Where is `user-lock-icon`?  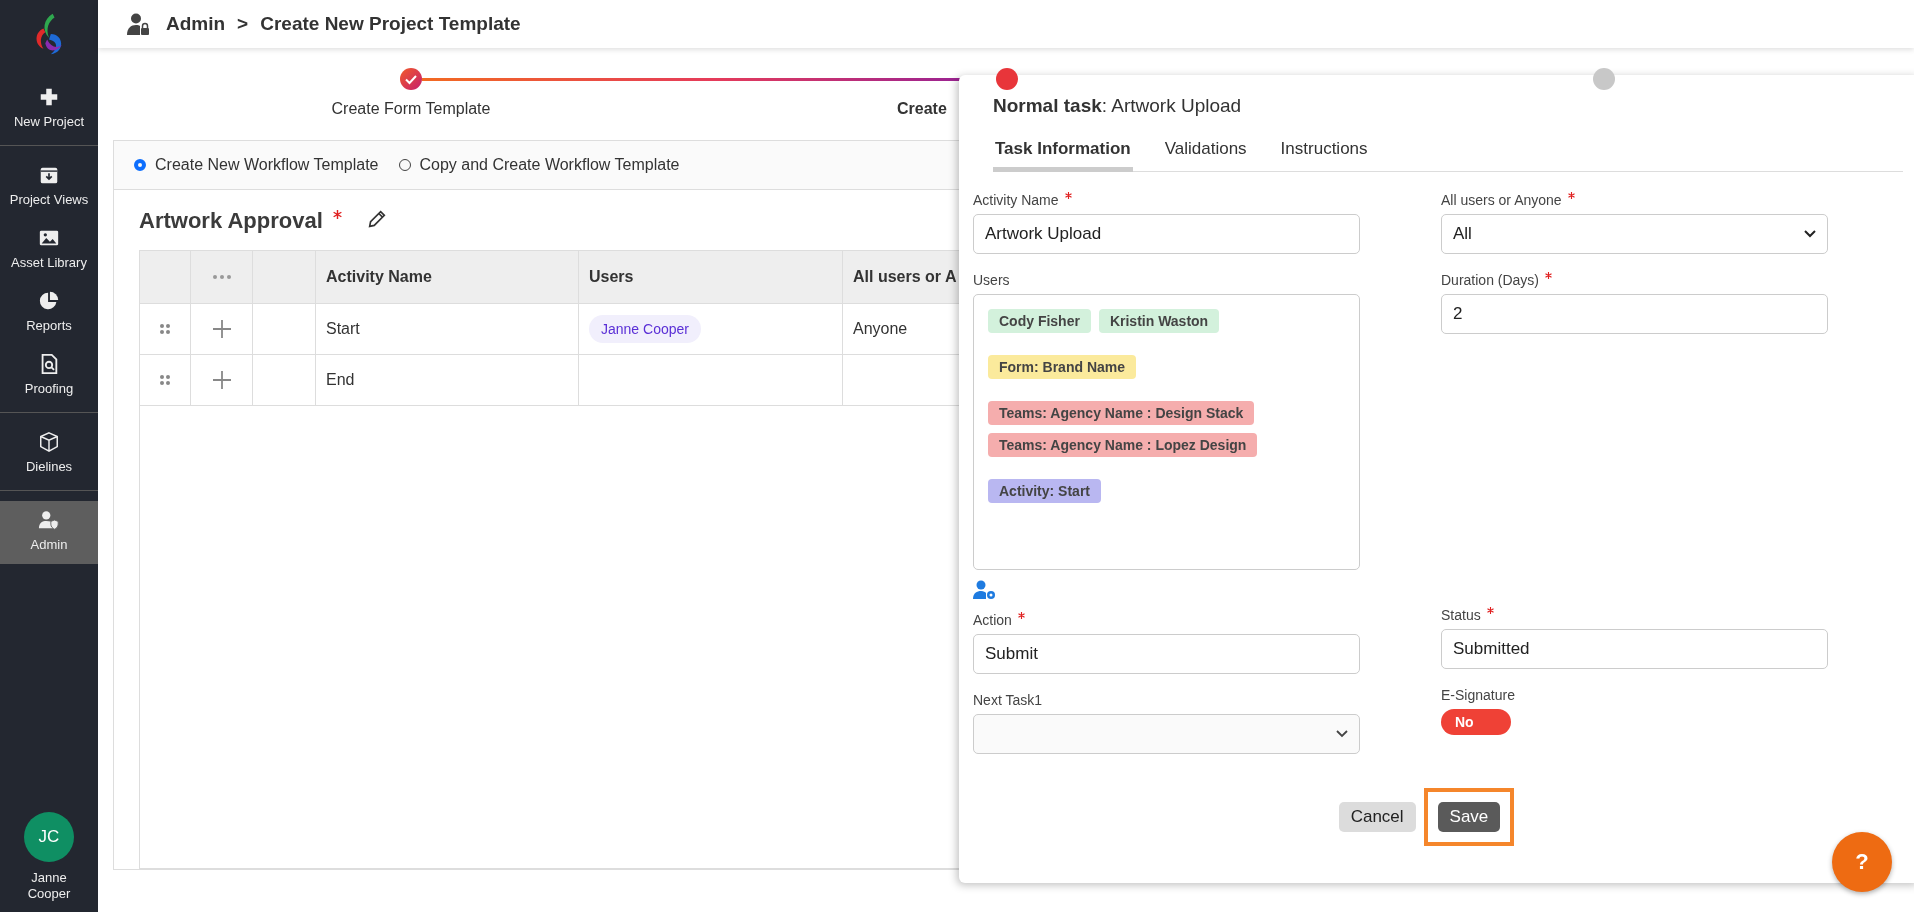
user-lock-icon is located at coordinates (138, 24).